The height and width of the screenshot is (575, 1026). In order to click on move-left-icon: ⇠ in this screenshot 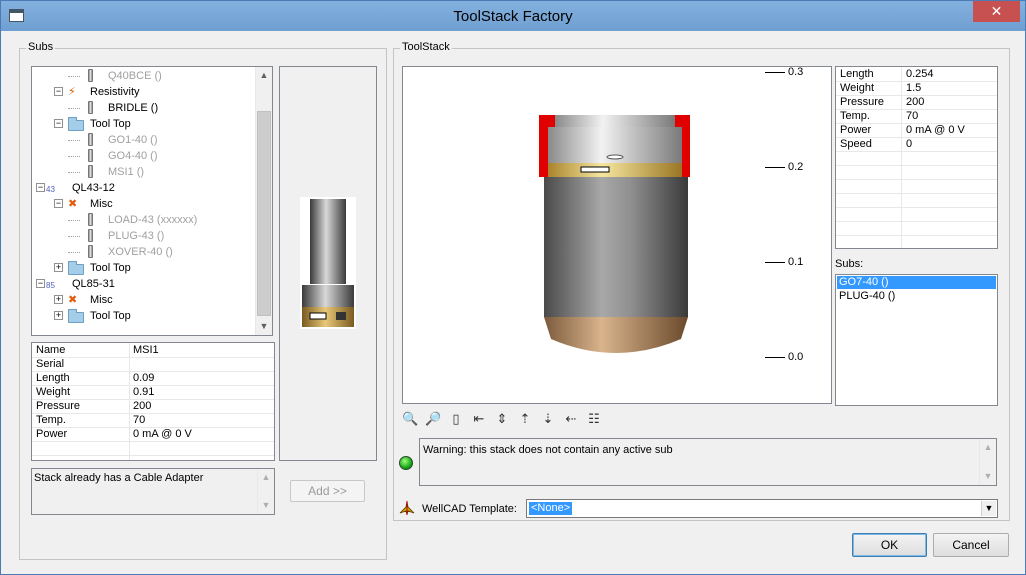, I will do `click(571, 419)`.